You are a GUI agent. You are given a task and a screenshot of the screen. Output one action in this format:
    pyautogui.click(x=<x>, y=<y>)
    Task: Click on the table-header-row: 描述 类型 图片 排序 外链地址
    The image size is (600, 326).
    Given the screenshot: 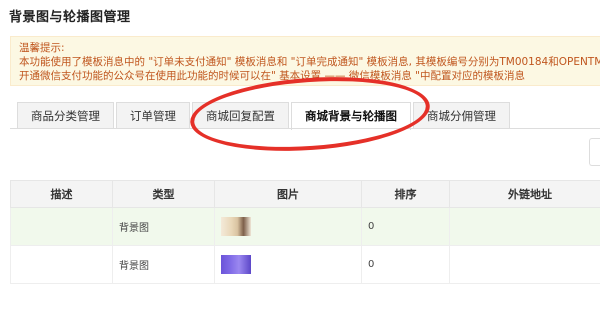 What is the action you would take?
    pyautogui.click(x=305, y=194)
    